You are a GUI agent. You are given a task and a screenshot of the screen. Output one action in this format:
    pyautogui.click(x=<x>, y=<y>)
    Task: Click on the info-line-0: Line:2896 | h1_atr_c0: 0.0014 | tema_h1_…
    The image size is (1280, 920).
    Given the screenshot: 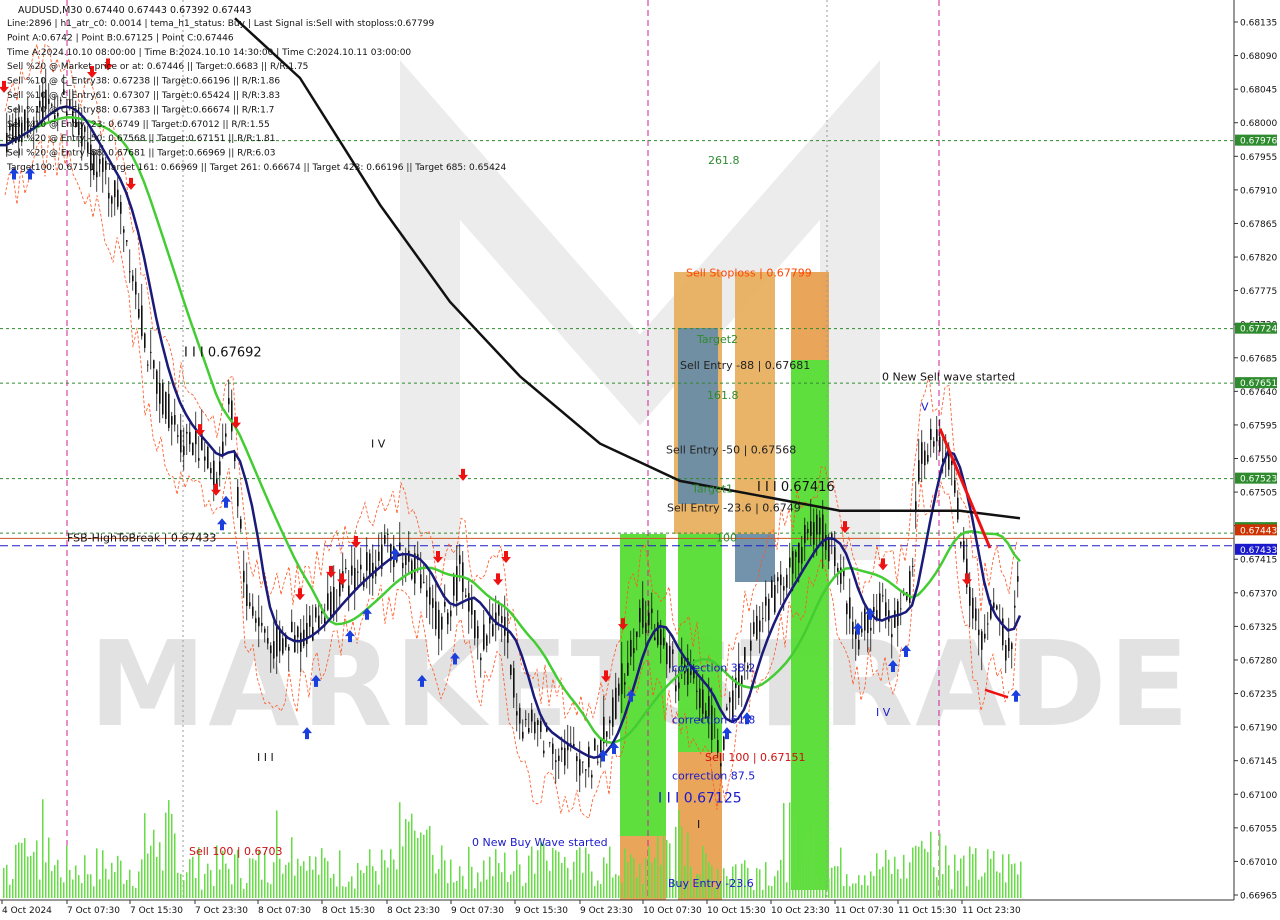 What is the action you would take?
    pyautogui.click(x=220, y=24)
    